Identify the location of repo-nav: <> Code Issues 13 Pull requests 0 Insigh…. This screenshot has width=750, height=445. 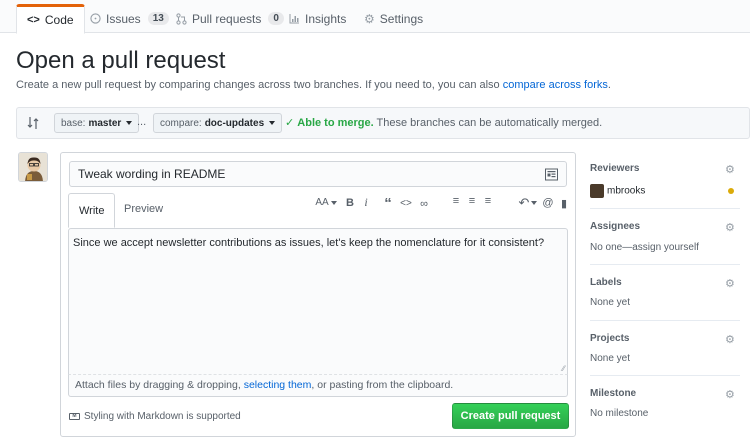
(375, 17).